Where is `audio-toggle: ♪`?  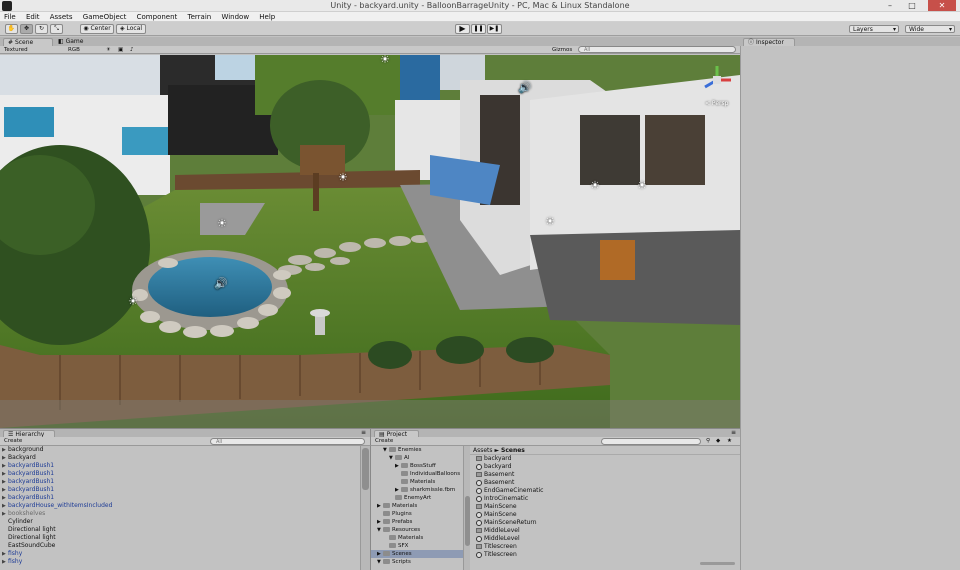 audio-toggle: ♪ is located at coordinates (132, 50).